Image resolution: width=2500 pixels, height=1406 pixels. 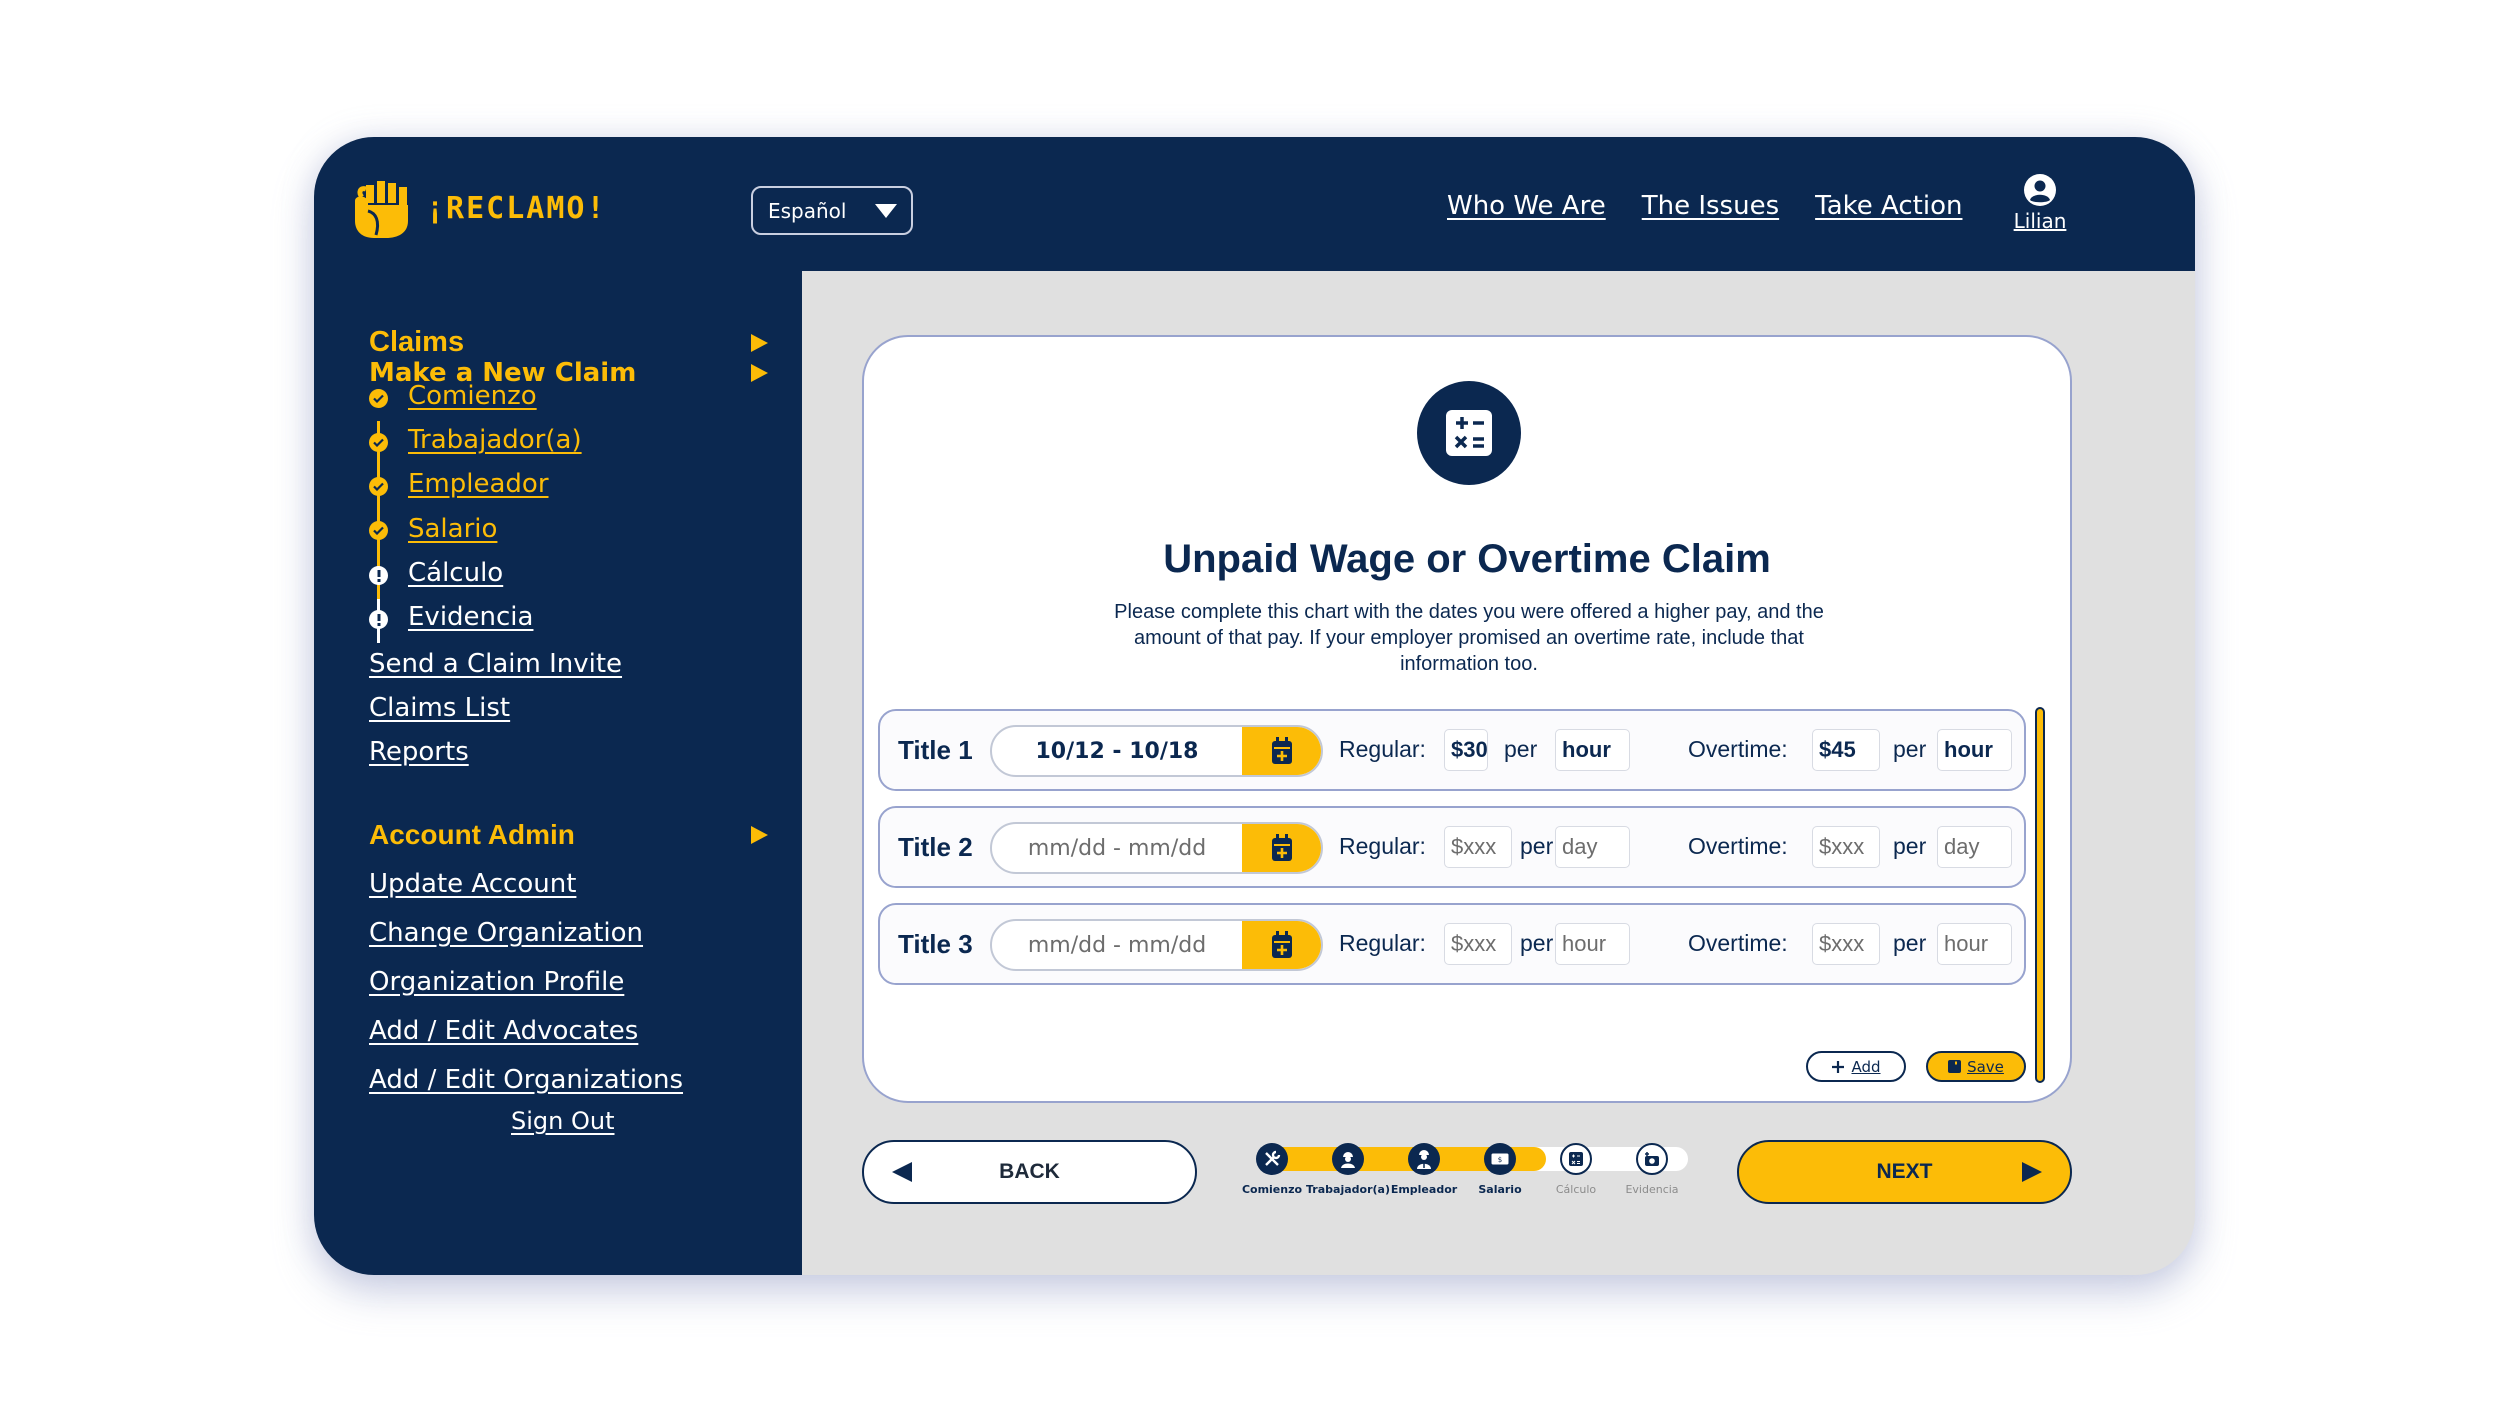 I want to click on add-row-button: Add, so click(x=1856, y=1066).